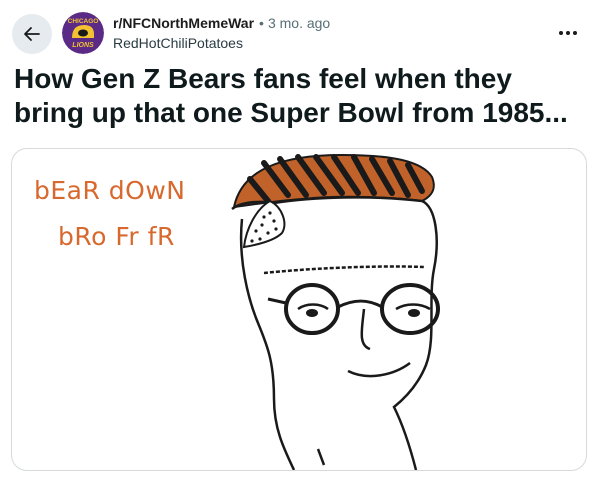 The height and width of the screenshot is (483, 595). What do you see at coordinates (83, 33) in the screenshot?
I see `subreddit-avatar: CHICAGO LIONS` at bounding box center [83, 33].